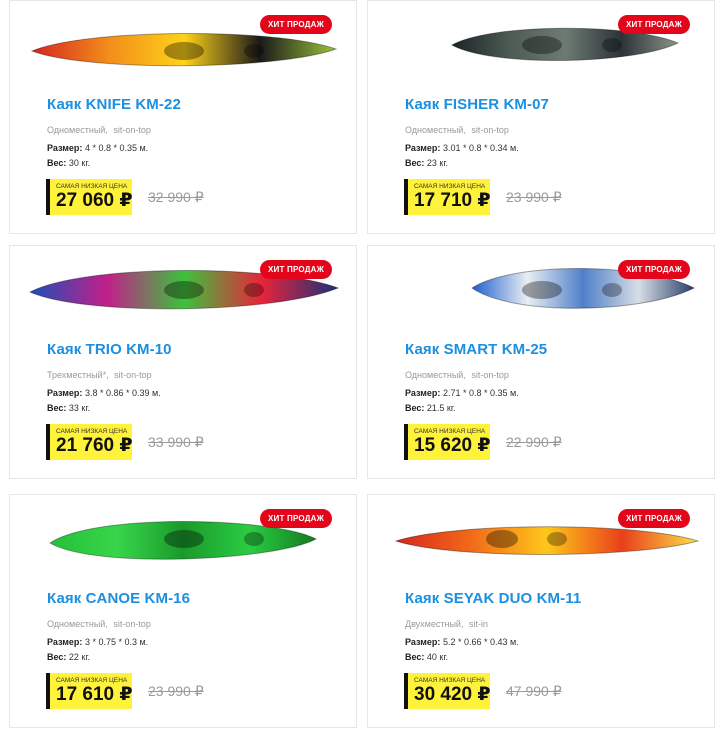 This screenshot has width=726, height=740. I want to click on price-tag: САМАЯ НИЗКАЯ ЦЕНА 17 610 ₽, so click(89, 691).